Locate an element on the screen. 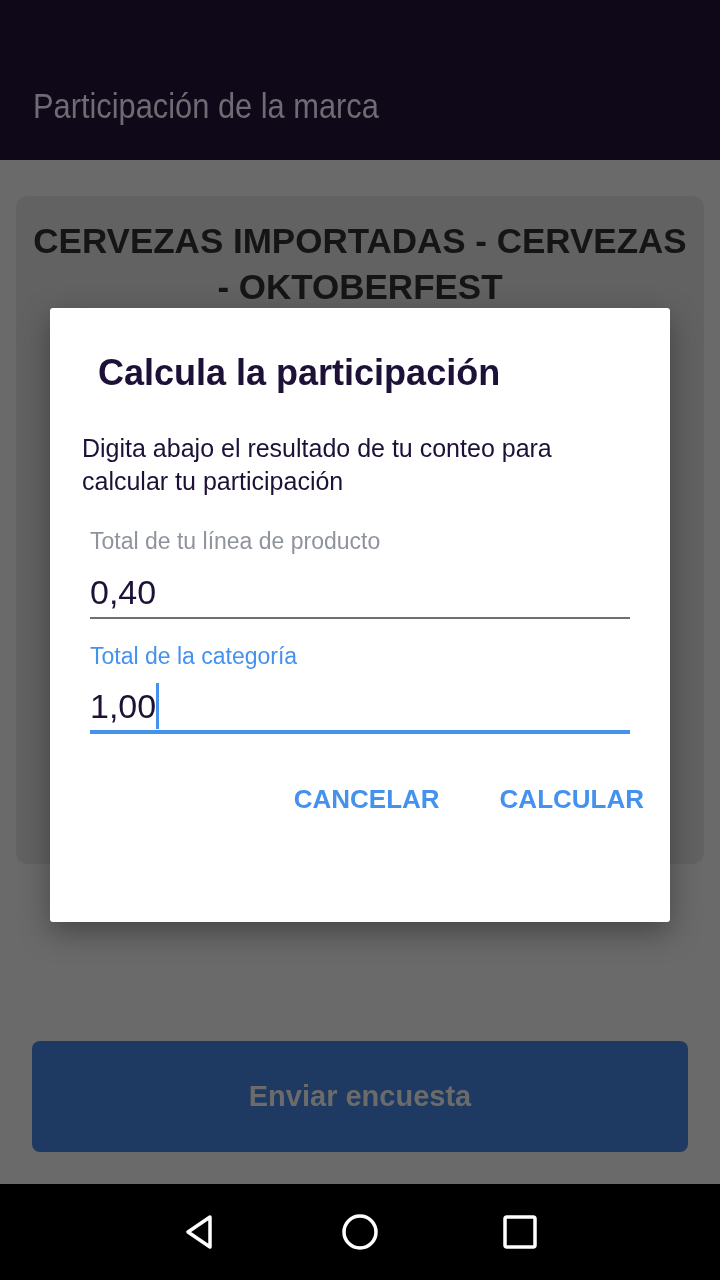 The width and height of the screenshot is (720, 1280). screen-title: Participación de la marca is located at coordinates (206, 106).